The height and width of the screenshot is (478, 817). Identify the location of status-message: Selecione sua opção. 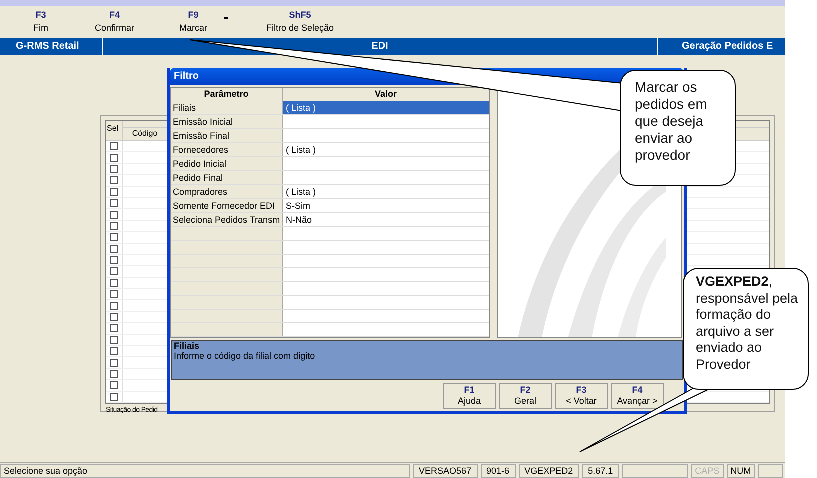
(205, 471).